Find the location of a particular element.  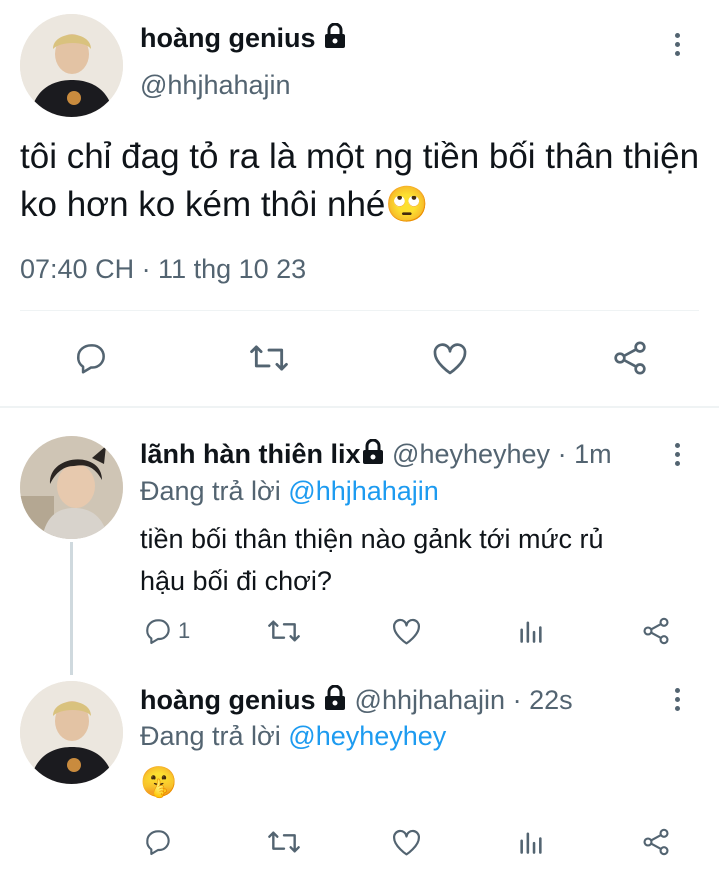

reply-button: 1 is located at coordinates (166, 631).